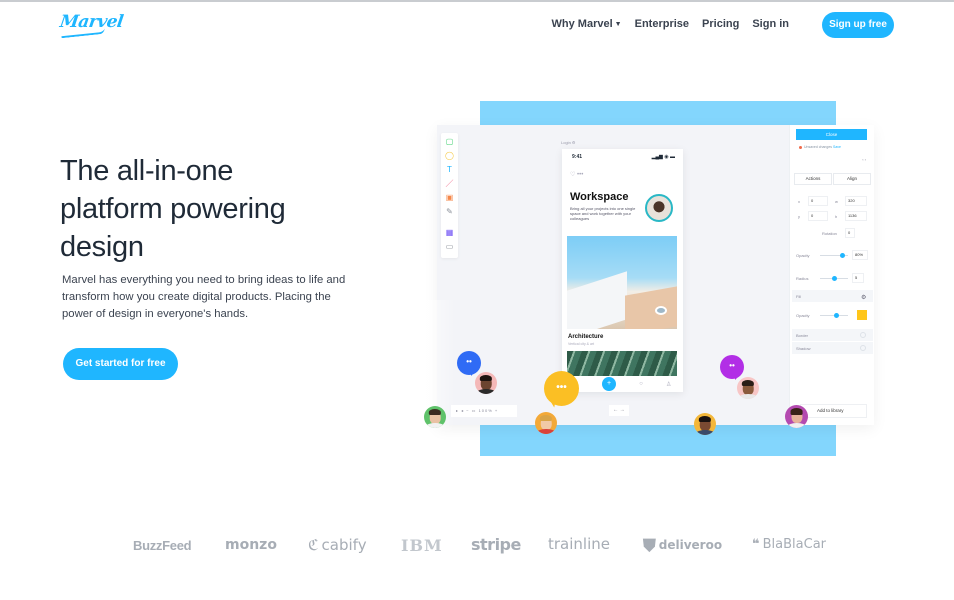 This screenshot has width=954, height=600. Describe the element at coordinates (449, 183) in the screenshot. I see `line-icon: ／` at that location.